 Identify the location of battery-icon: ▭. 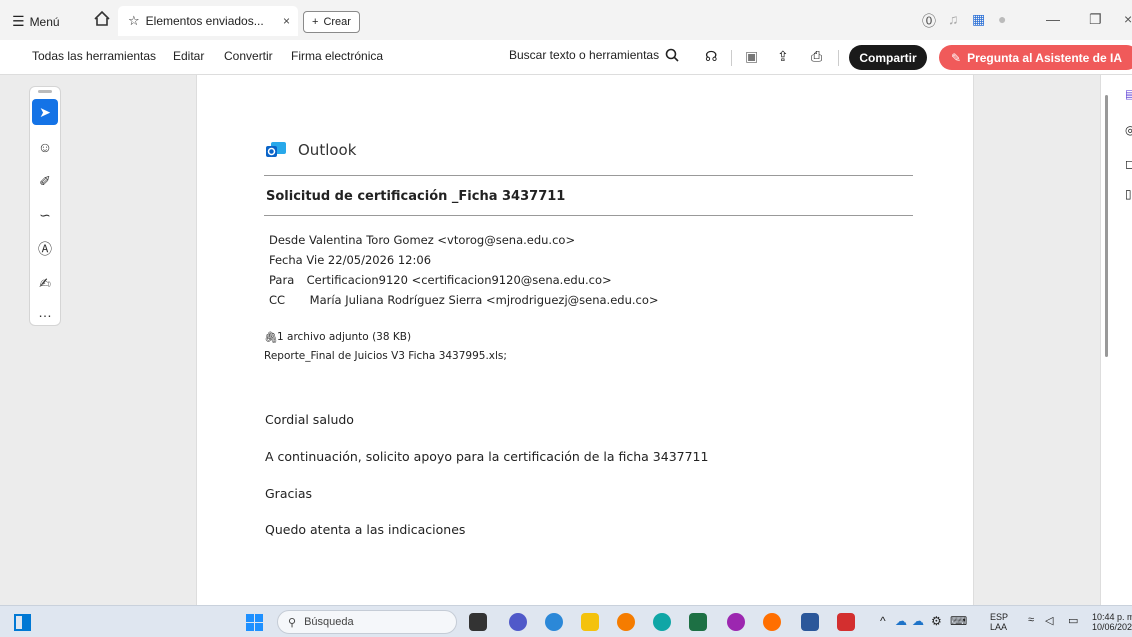
(1073, 620).